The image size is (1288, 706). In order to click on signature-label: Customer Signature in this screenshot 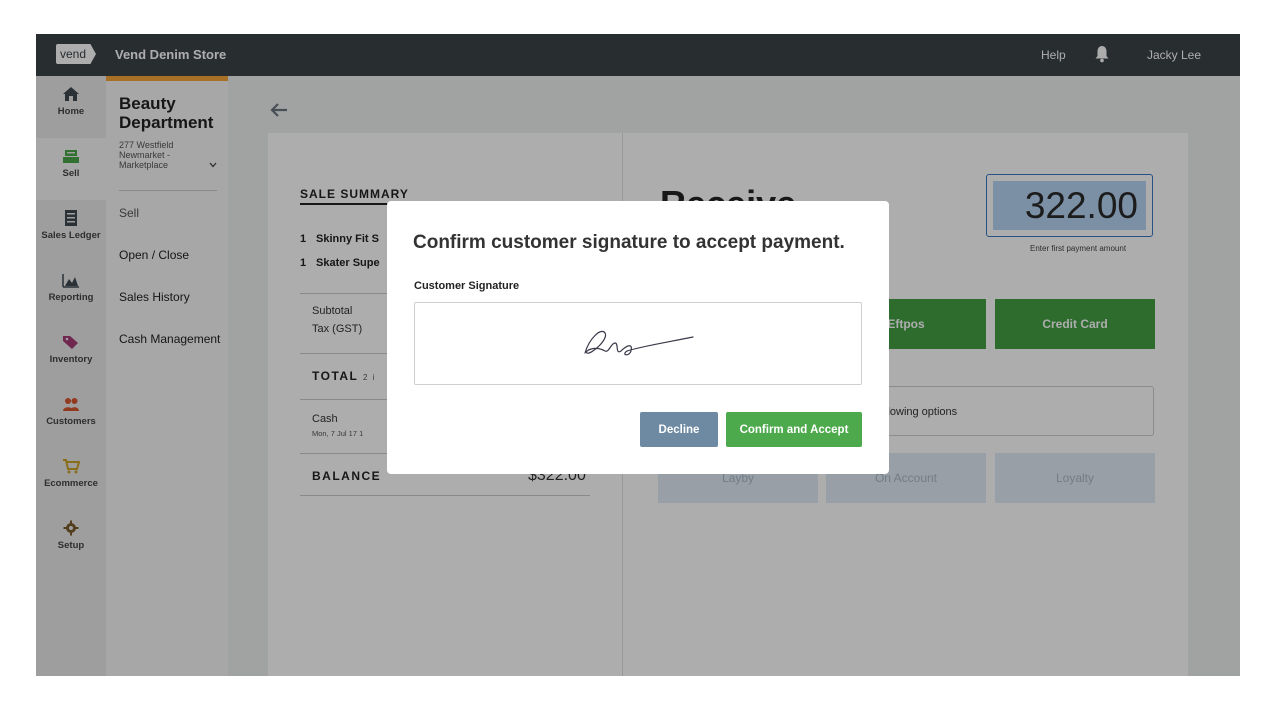, I will do `click(467, 286)`.